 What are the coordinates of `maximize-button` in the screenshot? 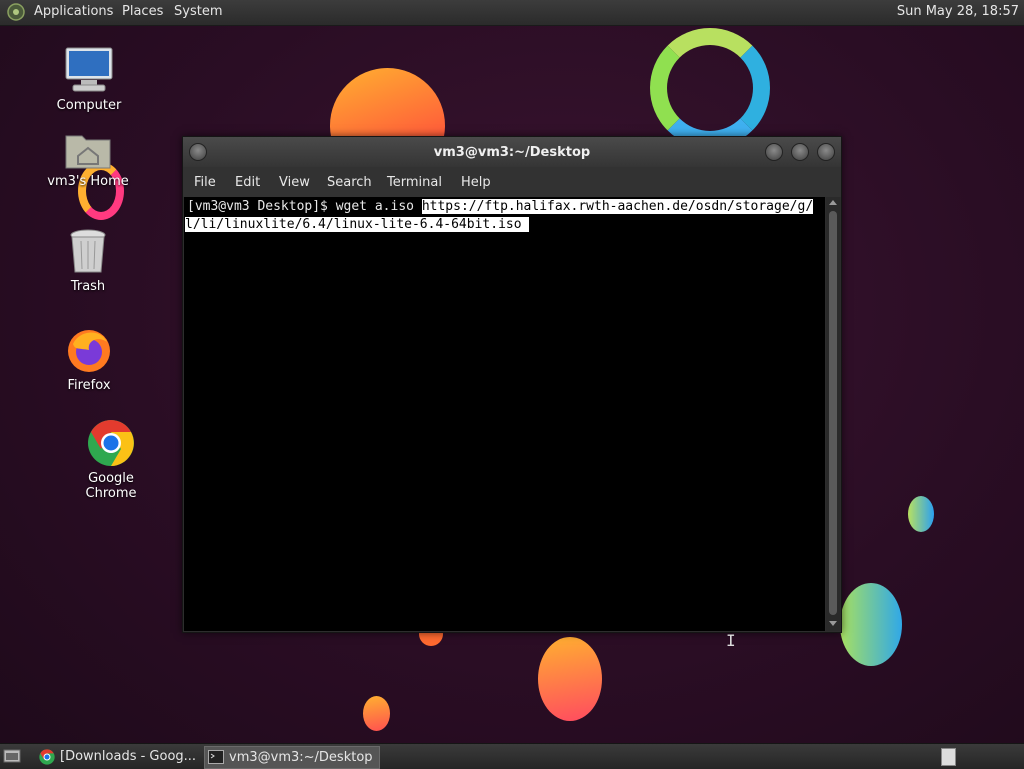 It's located at (800, 152).